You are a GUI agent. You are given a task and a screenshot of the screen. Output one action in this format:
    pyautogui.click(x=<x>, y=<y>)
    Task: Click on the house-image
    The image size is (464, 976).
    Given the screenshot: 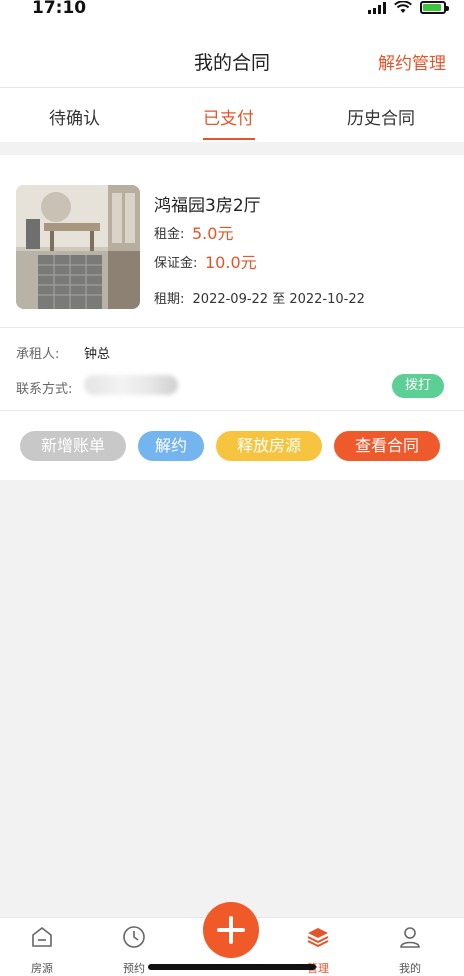 What is the action you would take?
    pyautogui.click(x=78, y=247)
    